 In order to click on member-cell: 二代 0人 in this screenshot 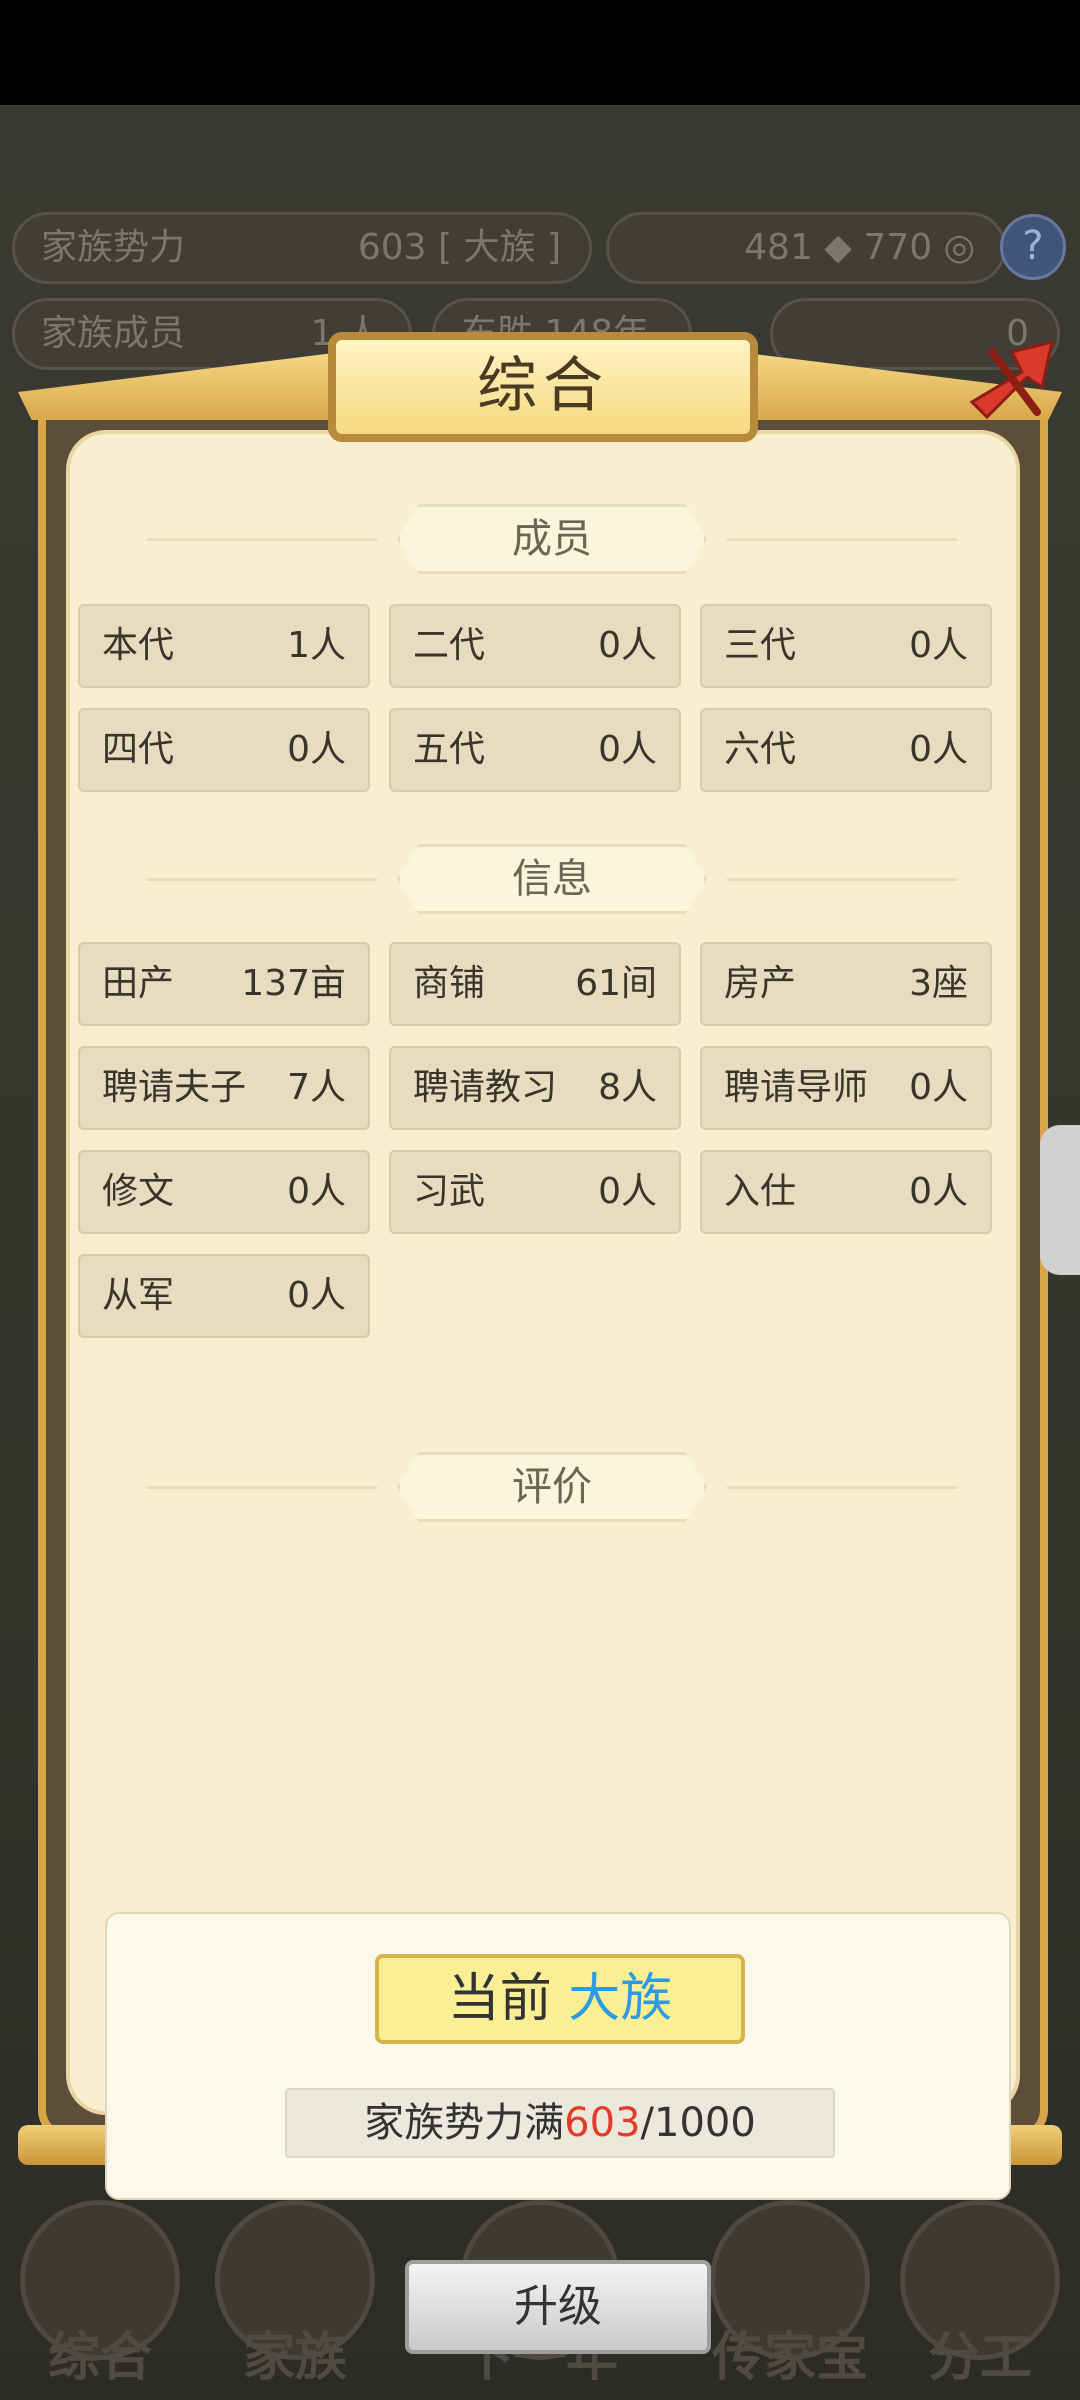, I will do `click(535, 646)`.